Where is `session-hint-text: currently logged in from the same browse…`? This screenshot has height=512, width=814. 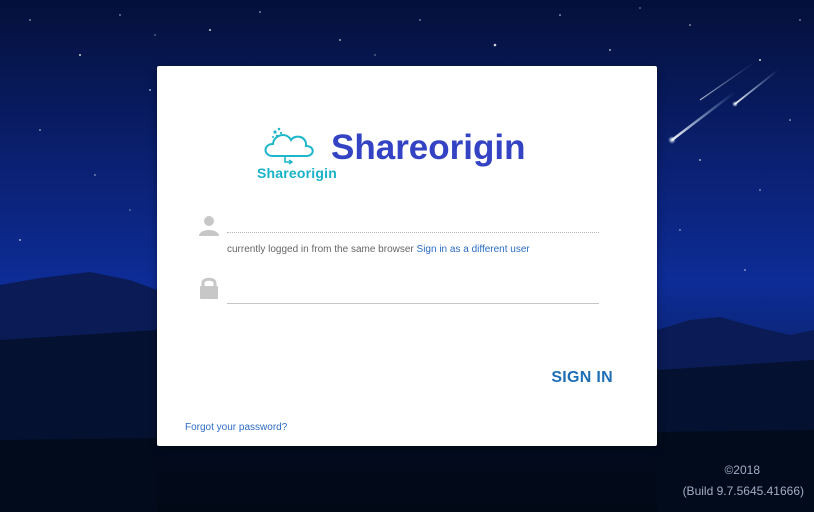
session-hint-text: currently logged in from the same browse… is located at coordinates (320, 249).